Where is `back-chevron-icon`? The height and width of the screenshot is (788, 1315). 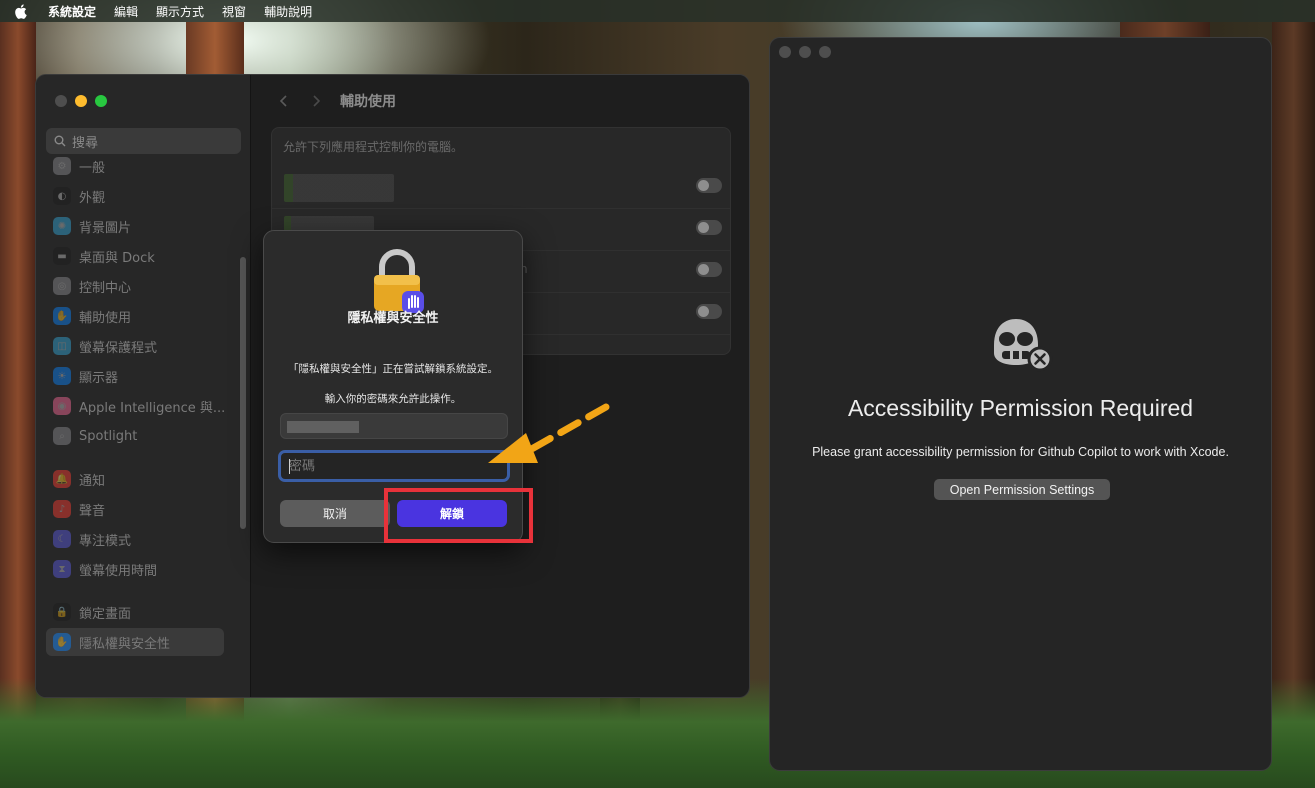 back-chevron-icon is located at coordinates (284, 101).